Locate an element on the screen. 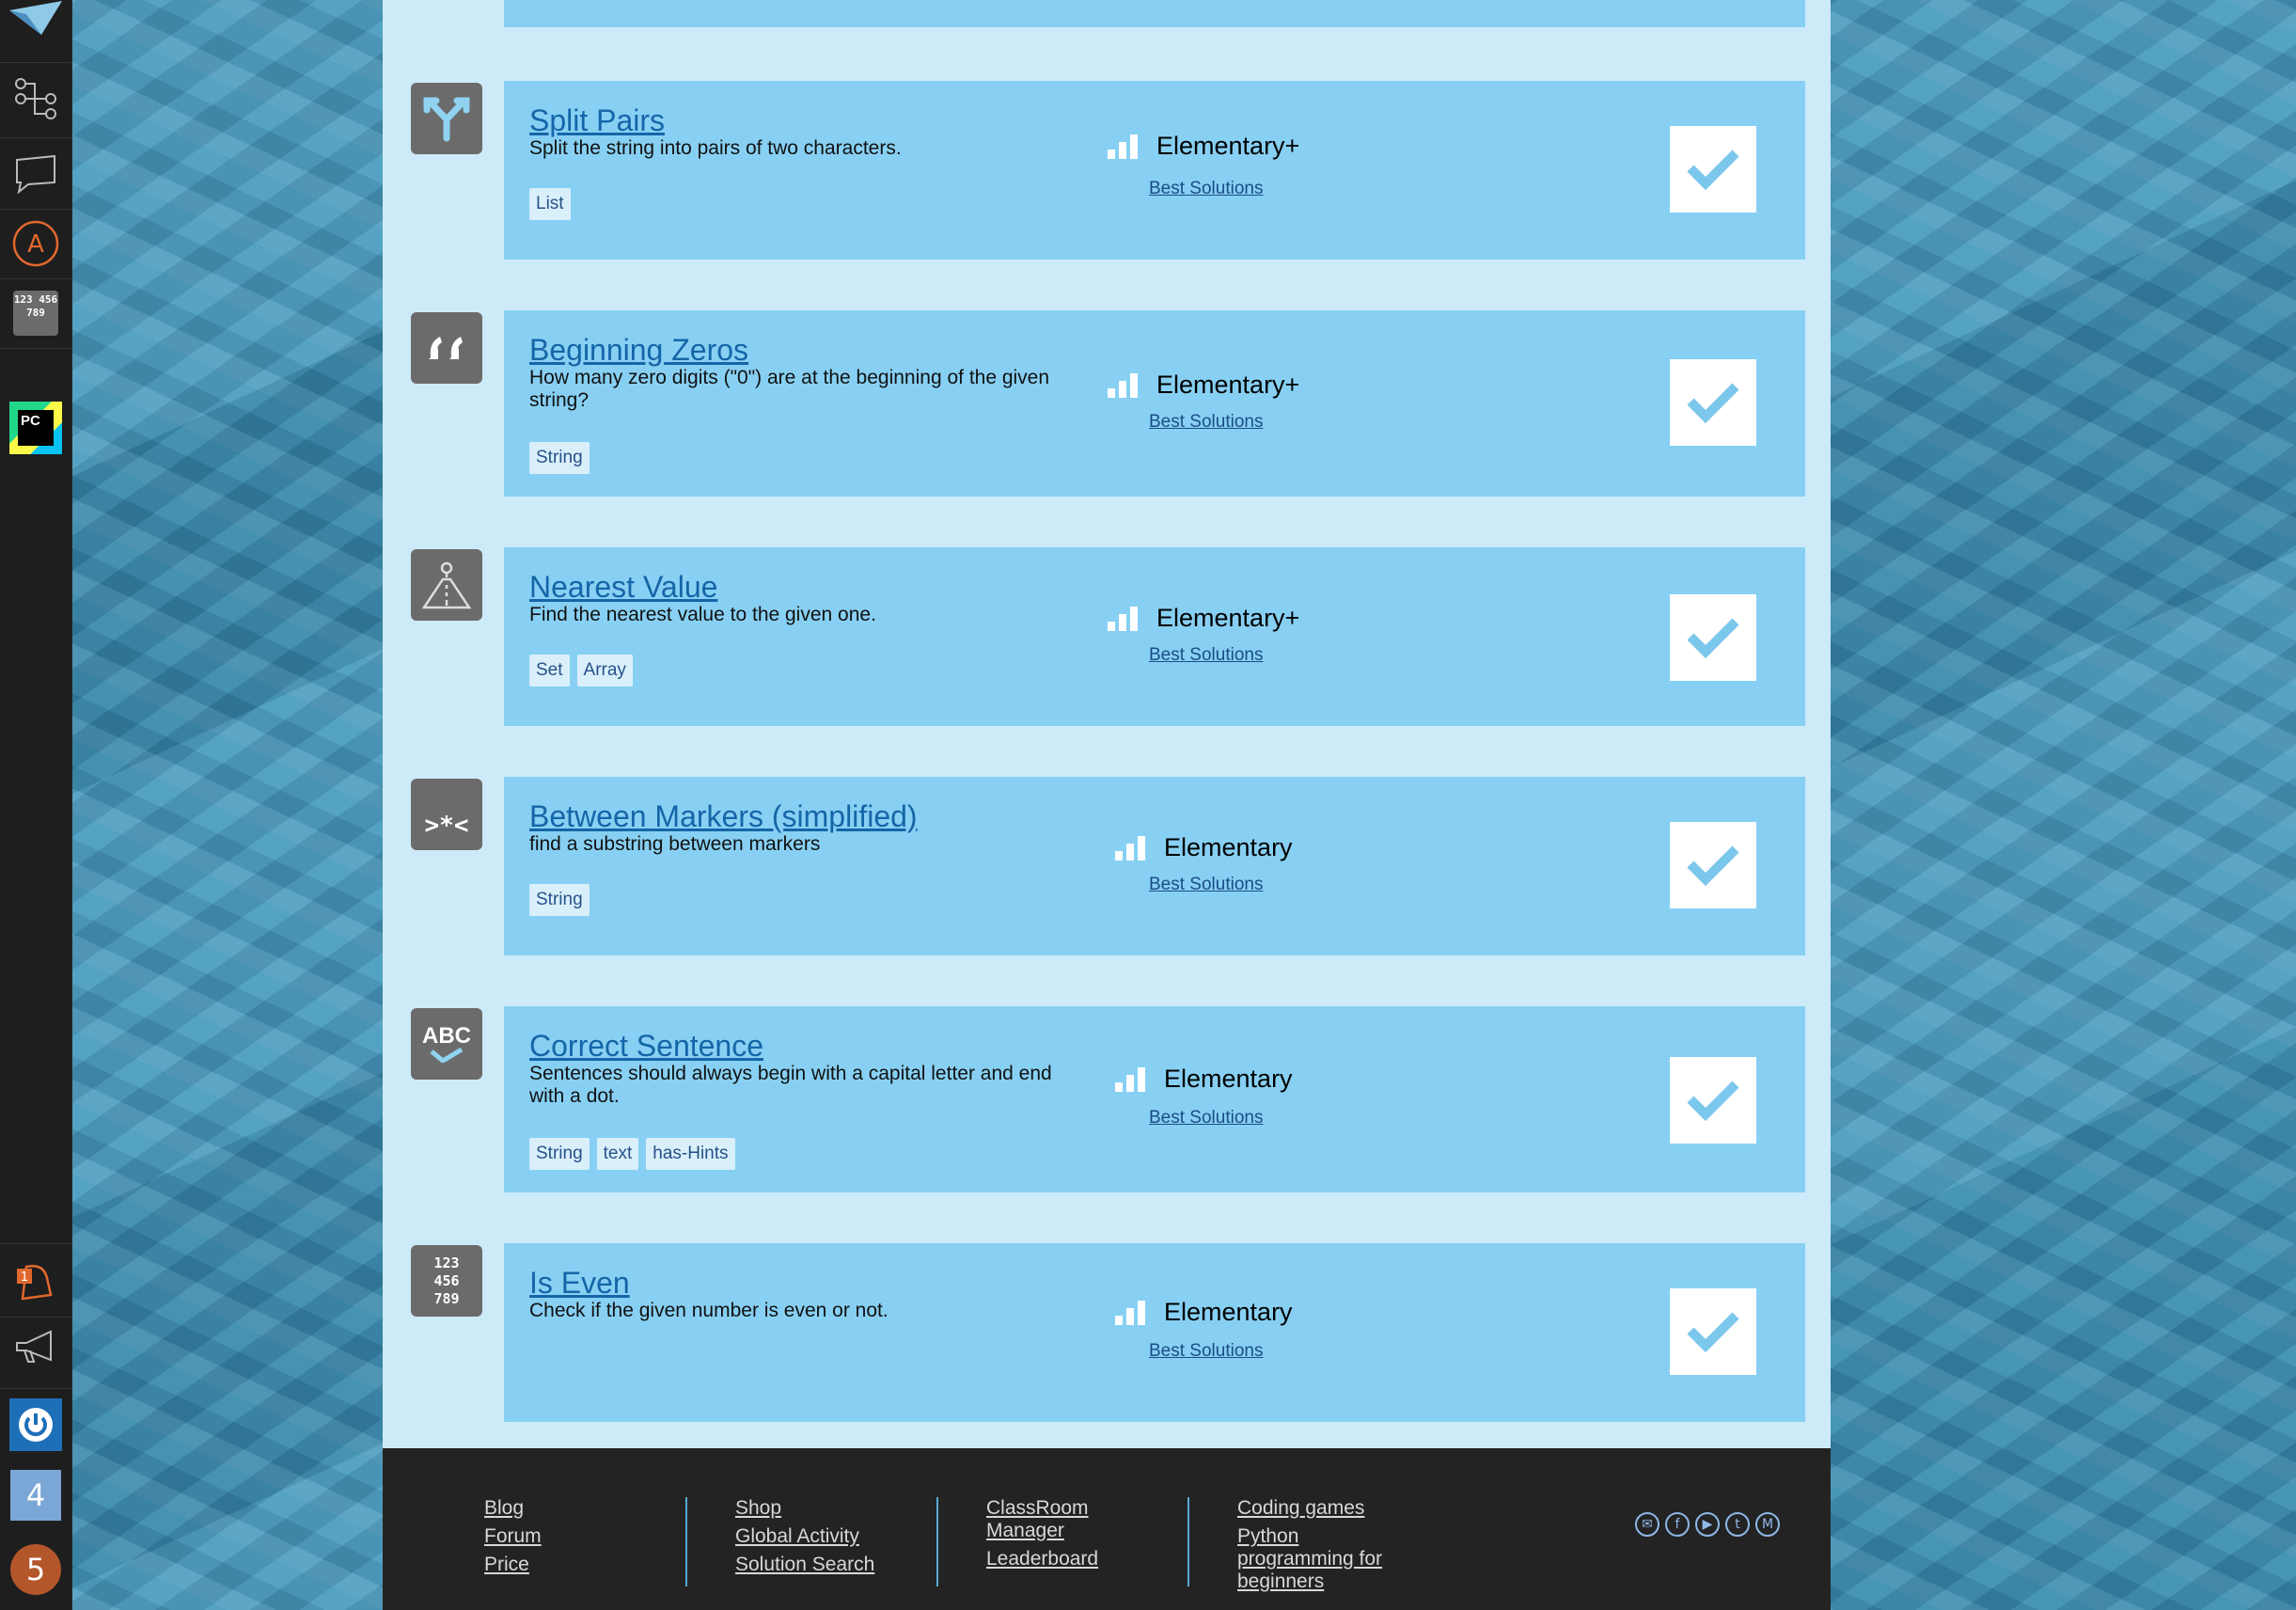 The image size is (2296, 1610). achievements-icon: A is located at coordinates (36, 244).